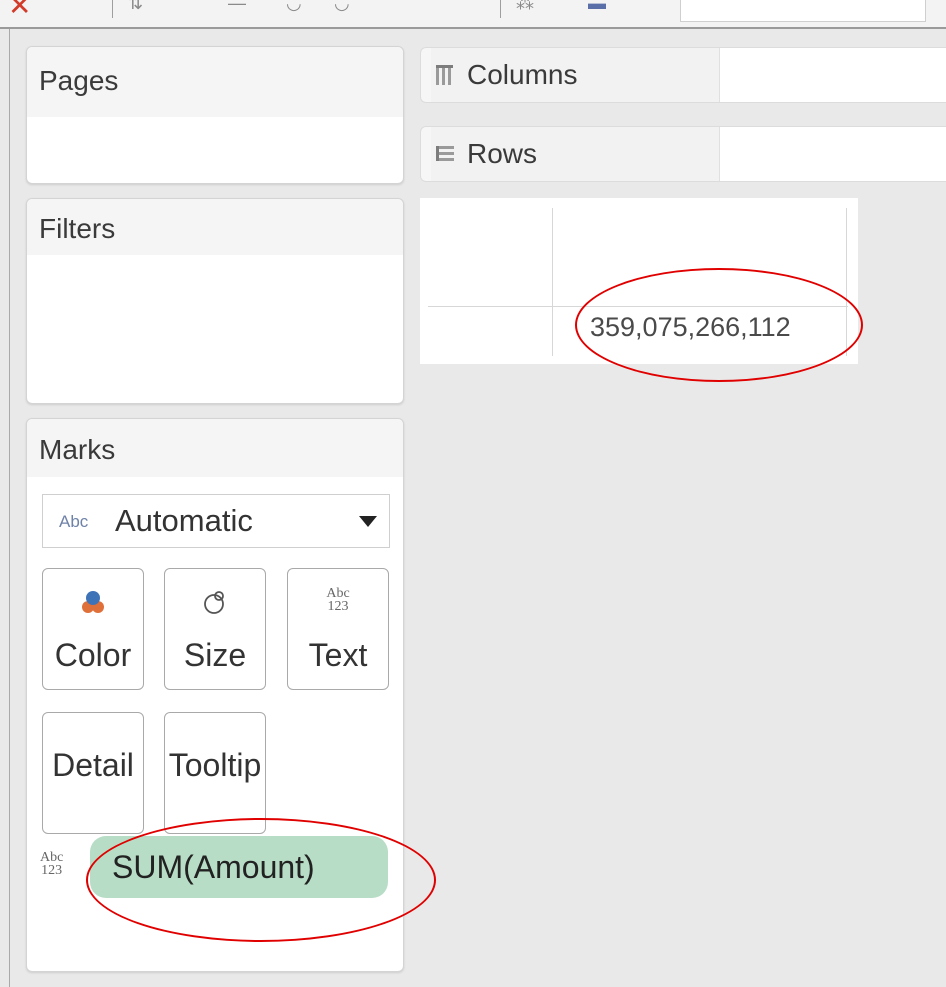 The image size is (946, 987). I want to click on filters-title: Filters, so click(215, 227).